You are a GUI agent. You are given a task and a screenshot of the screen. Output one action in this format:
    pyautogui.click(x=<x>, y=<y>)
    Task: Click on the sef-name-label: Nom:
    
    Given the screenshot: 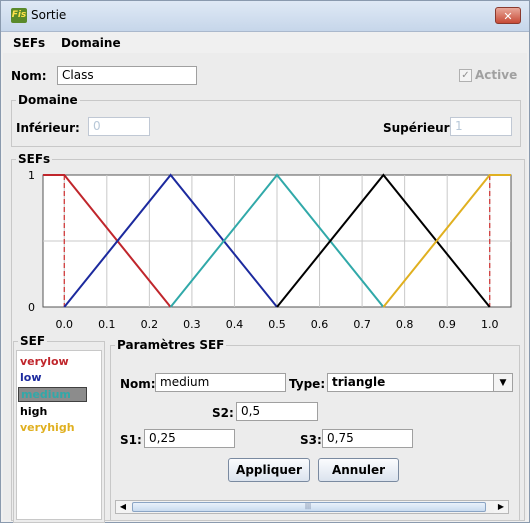 What is the action you would take?
    pyautogui.click(x=138, y=384)
    